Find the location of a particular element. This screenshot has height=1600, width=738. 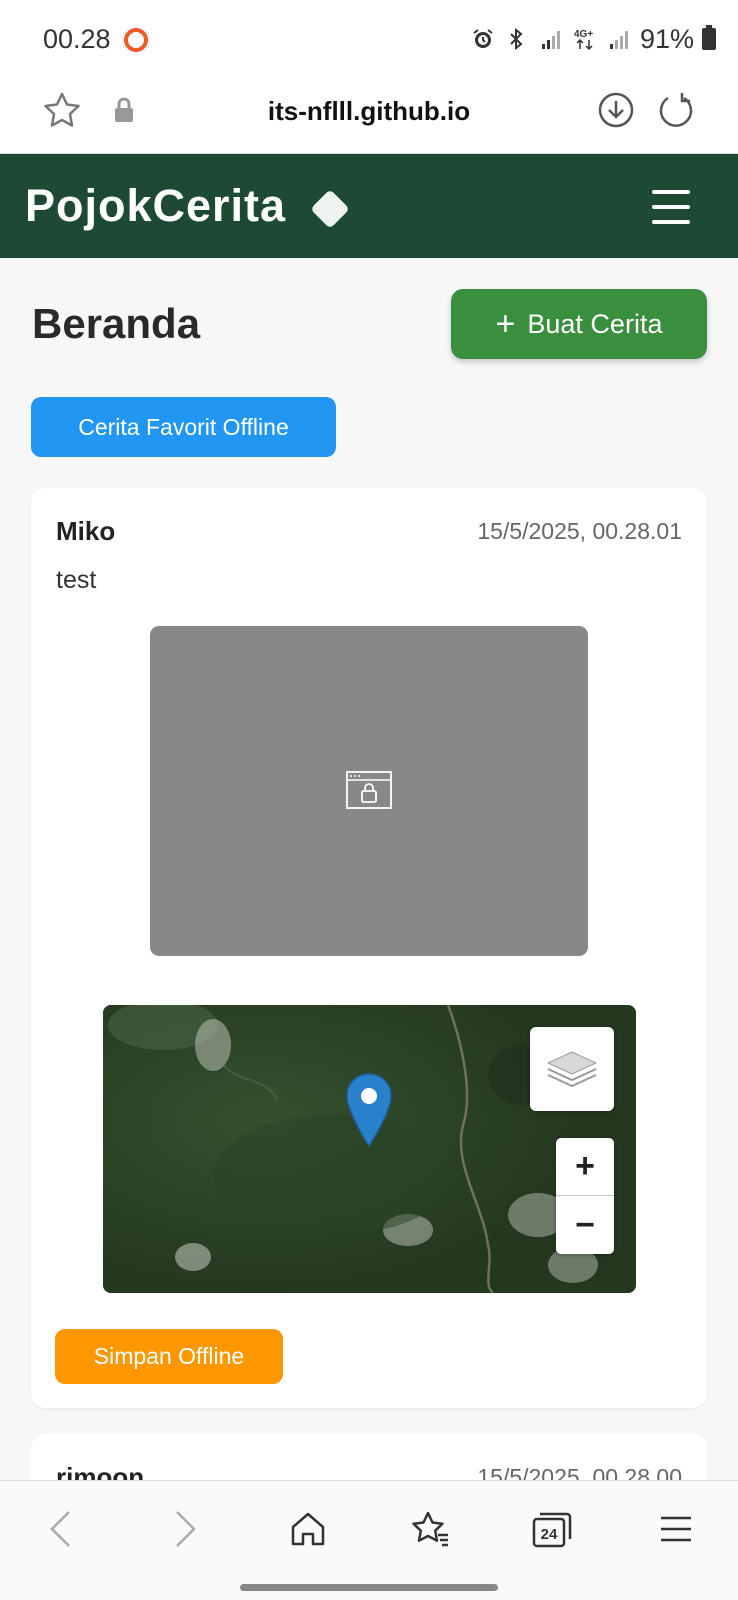

status-icons: 4G+ 91% is located at coordinates (593, 39).